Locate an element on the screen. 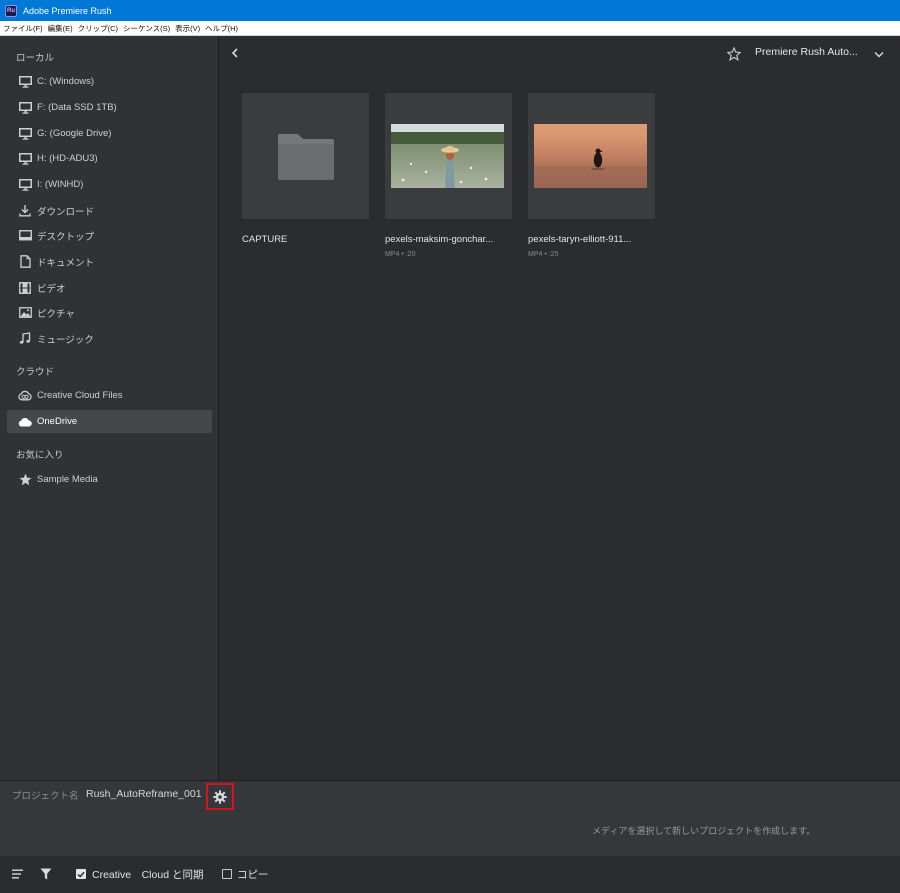 The height and width of the screenshot is (893, 900). media-tile-meta: MP4 • :20 is located at coordinates (400, 254).